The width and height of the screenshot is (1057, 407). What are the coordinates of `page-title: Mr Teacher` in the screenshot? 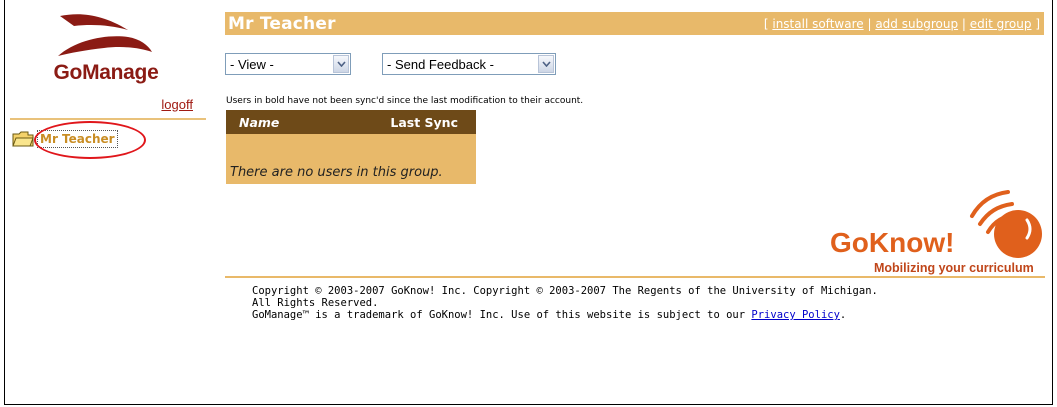 It's located at (282, 23).